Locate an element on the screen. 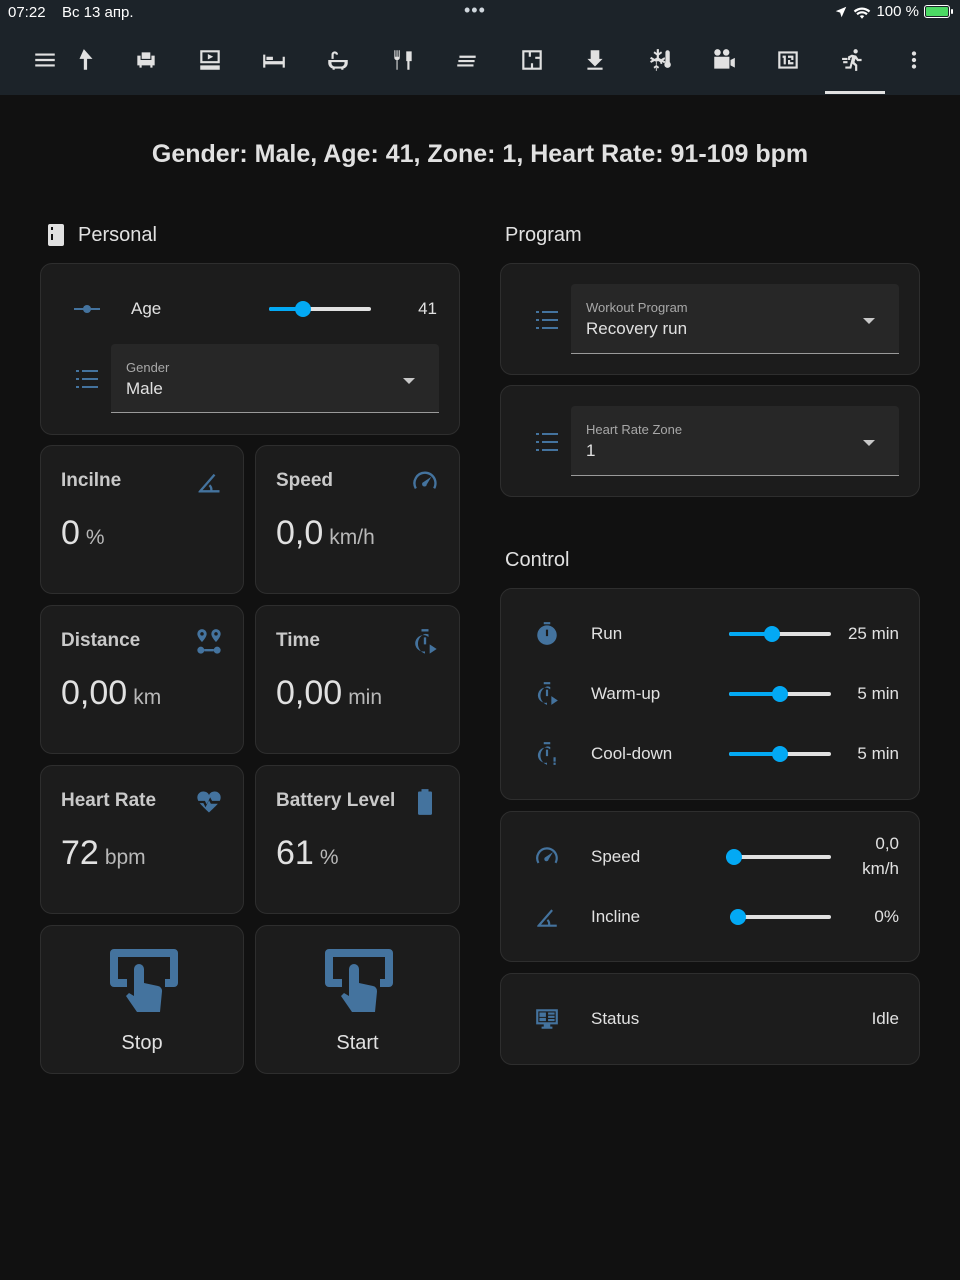 Image resolution: width=960 pixels, height=1280 pixels. bed-icon is located at coordinates (274, 60).